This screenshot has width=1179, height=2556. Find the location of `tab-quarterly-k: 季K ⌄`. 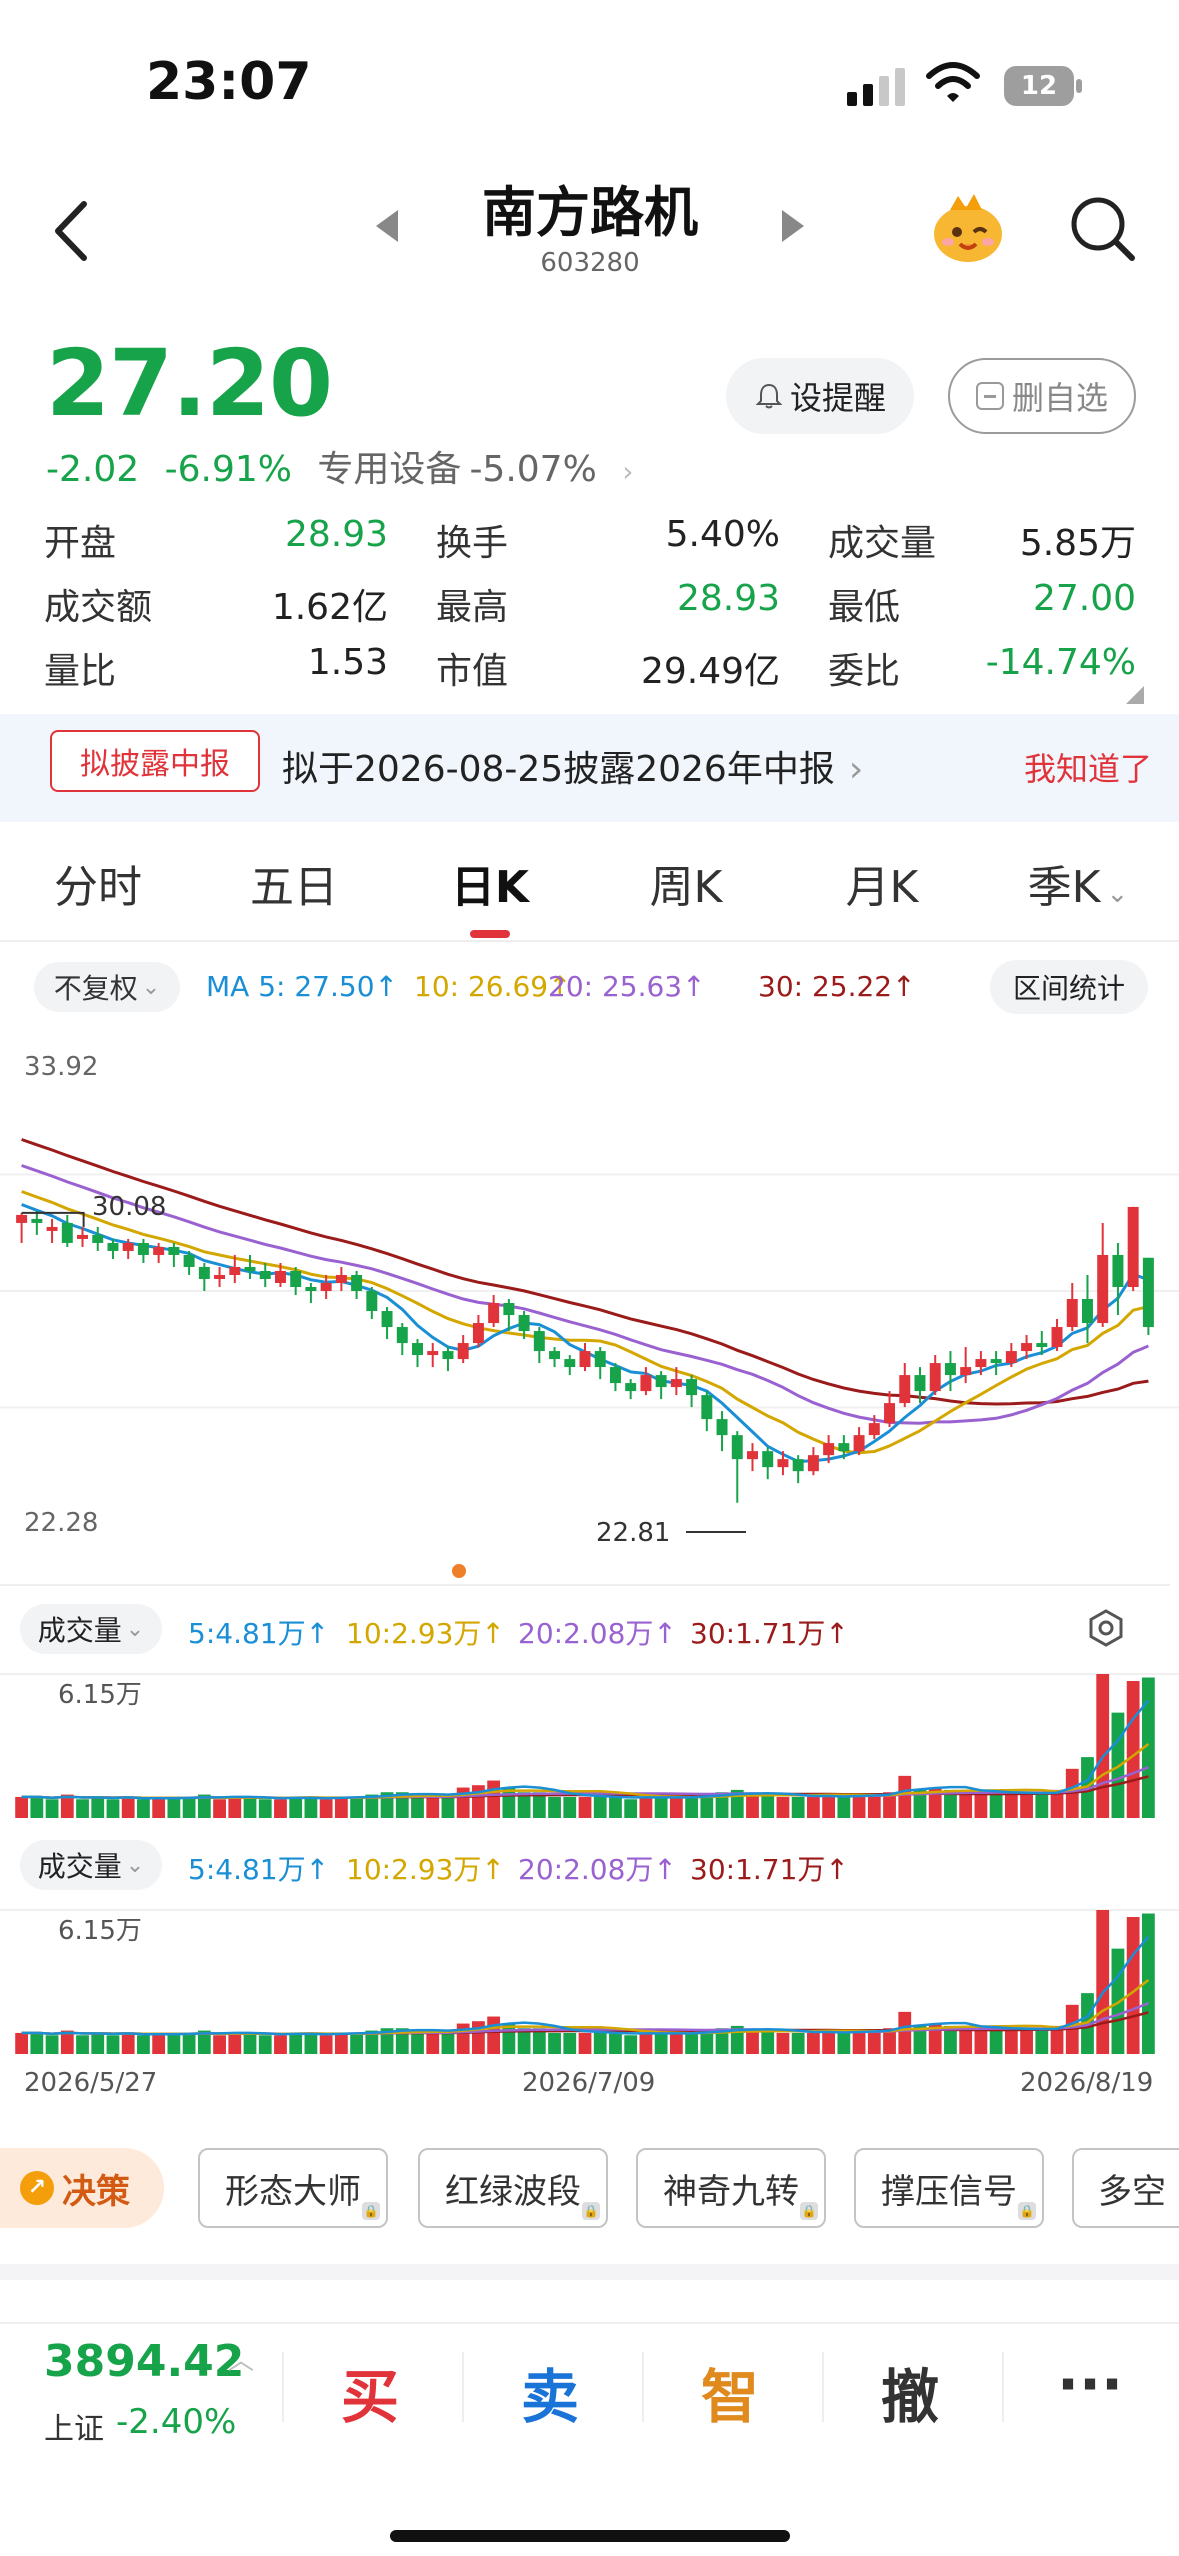

tab-quarterly-k: 季K ⌄ is located at coordinates (1078, 888).